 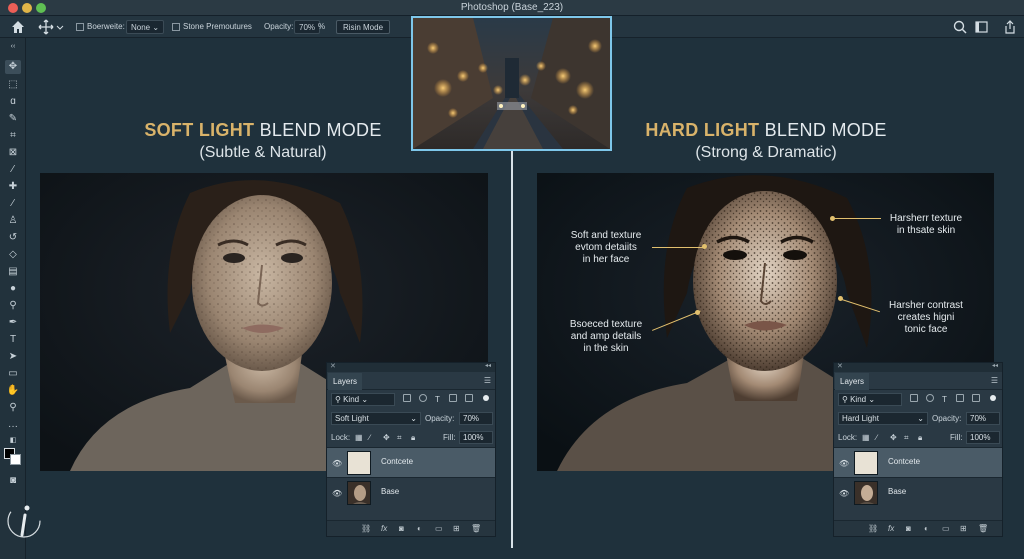 What do you see at coordinates (13, 408) in the screenshot?
I see `zoom-tool-icon: ⚲` at bounding box center [13, 408].